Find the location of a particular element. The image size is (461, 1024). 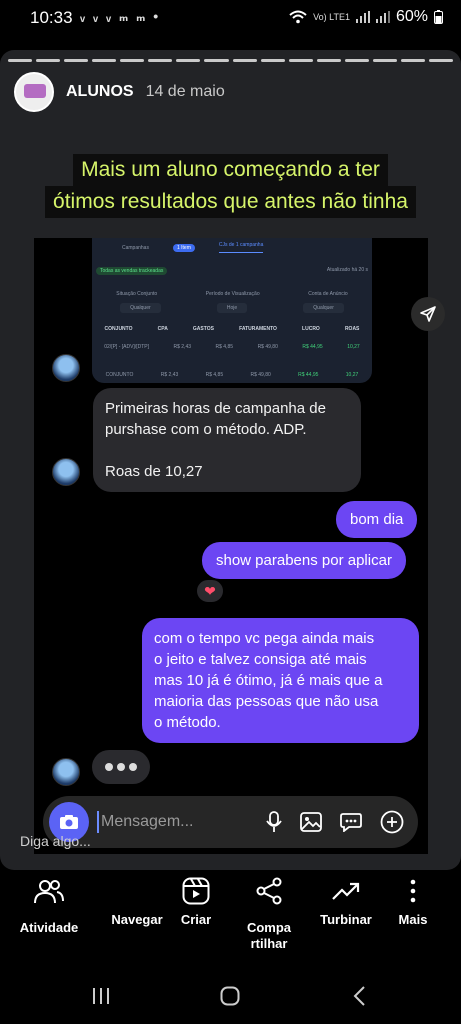

dash-col: CONJUNTO is located at coordinates (118, 329).